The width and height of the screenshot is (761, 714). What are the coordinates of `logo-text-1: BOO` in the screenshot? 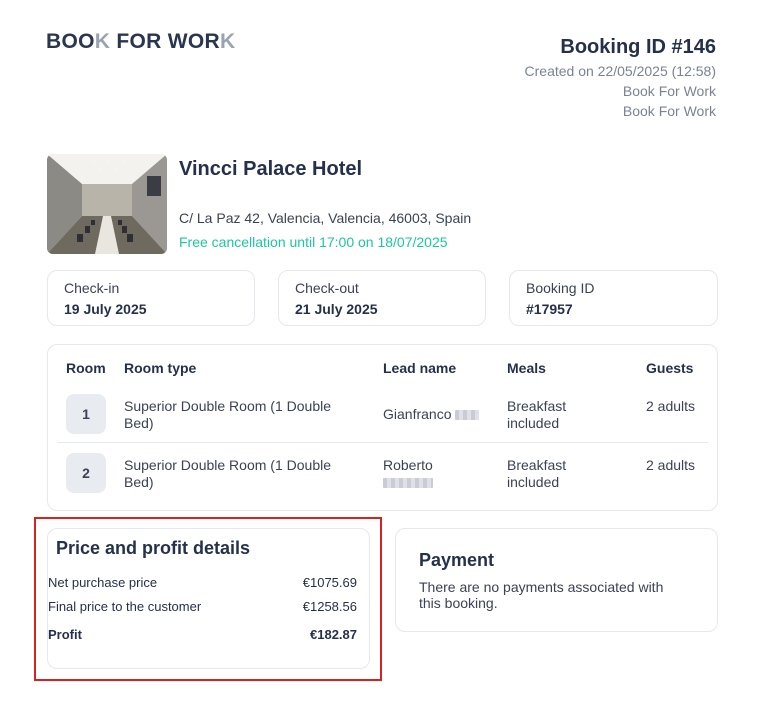 It's located at (70, 41).